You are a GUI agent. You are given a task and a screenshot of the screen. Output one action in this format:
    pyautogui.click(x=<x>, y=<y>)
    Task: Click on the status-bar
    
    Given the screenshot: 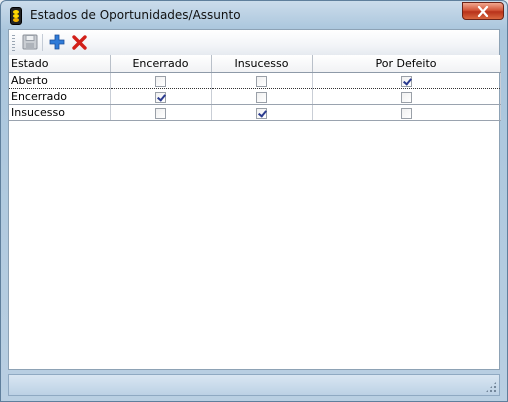 What is the action you would take?
    pyautogui.click(x=254, y=385)
    